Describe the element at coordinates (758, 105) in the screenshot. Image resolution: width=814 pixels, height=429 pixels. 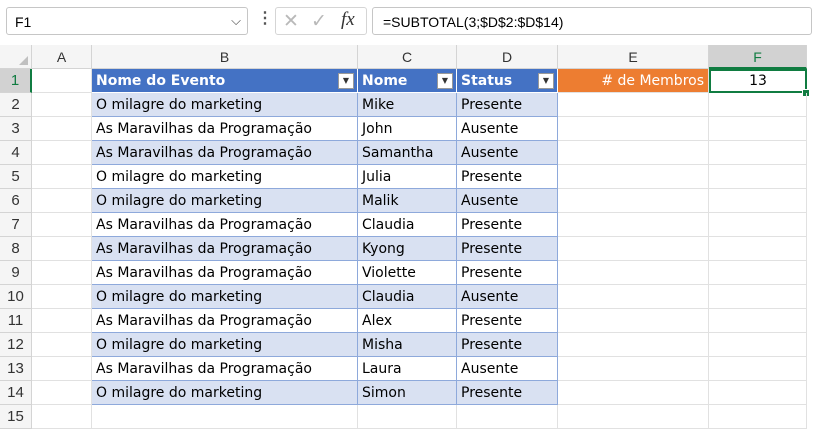
I see `cell-f2` at that location.